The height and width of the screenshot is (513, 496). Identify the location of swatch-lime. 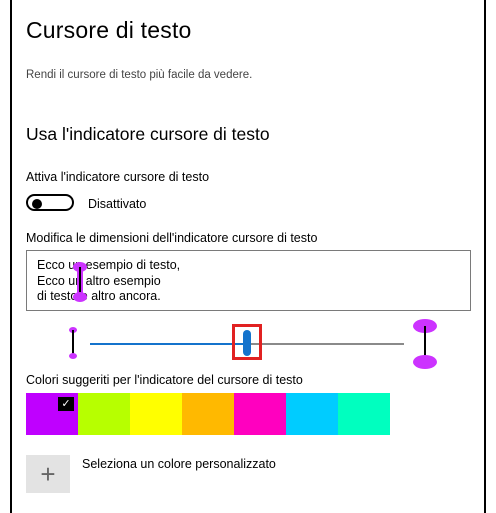
(104, 414).